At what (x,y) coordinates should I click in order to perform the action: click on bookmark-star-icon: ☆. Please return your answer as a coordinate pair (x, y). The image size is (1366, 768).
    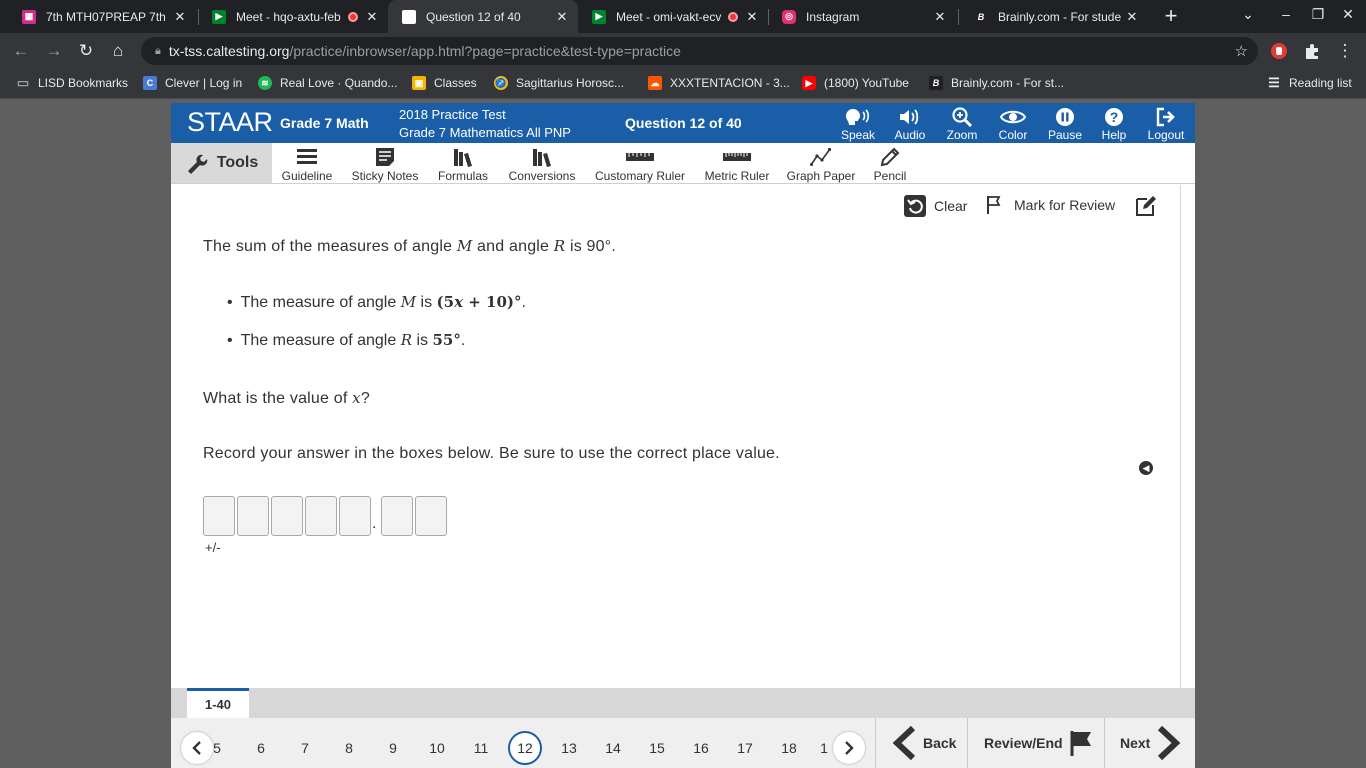
    Looking at the image, I should click on (1241, 51).